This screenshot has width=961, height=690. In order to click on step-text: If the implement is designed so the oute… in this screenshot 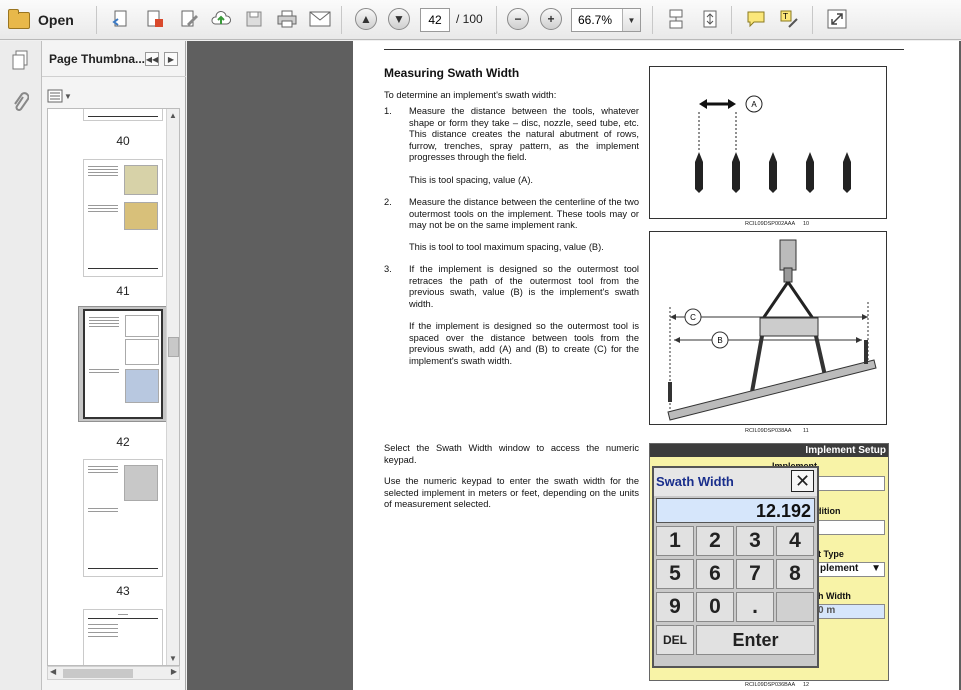, I will do `click(524, 286)`.